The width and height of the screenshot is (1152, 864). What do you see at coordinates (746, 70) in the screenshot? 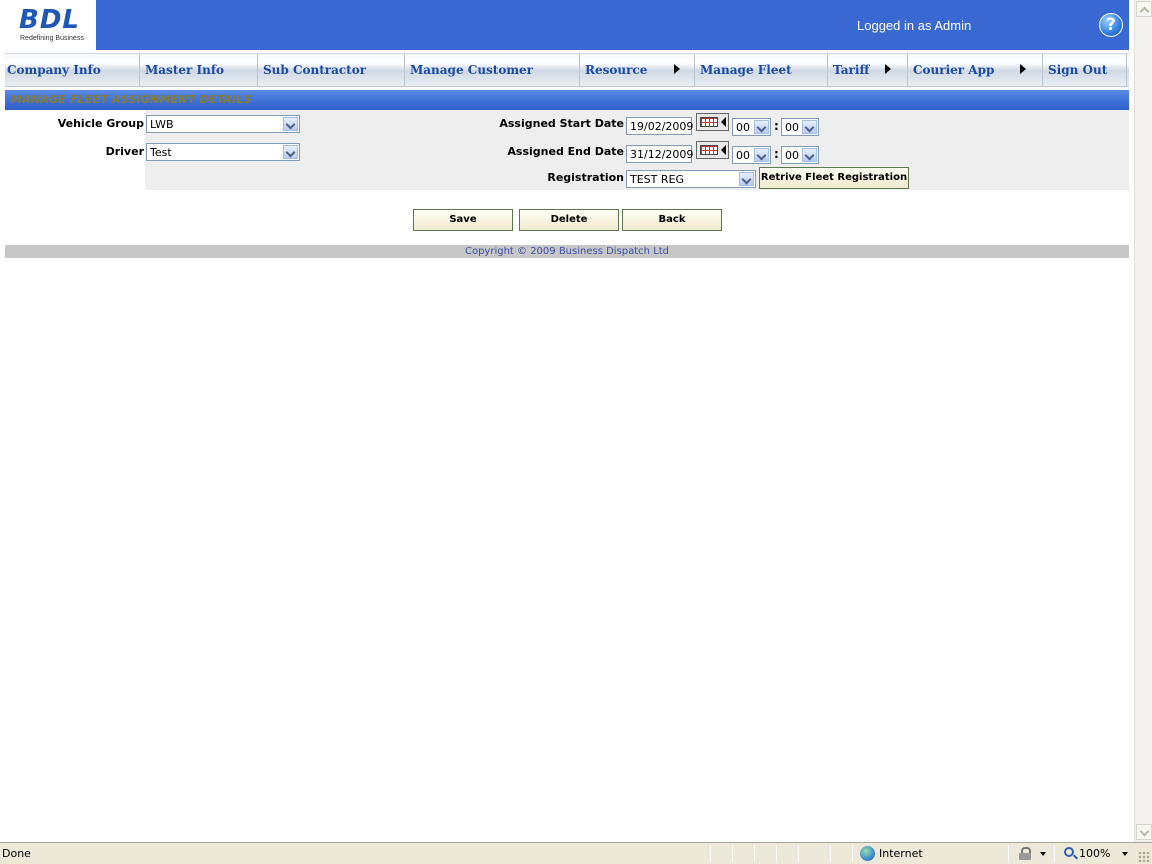
I see `nav-label: Manage Fleet` at bounding box center [746, 70].